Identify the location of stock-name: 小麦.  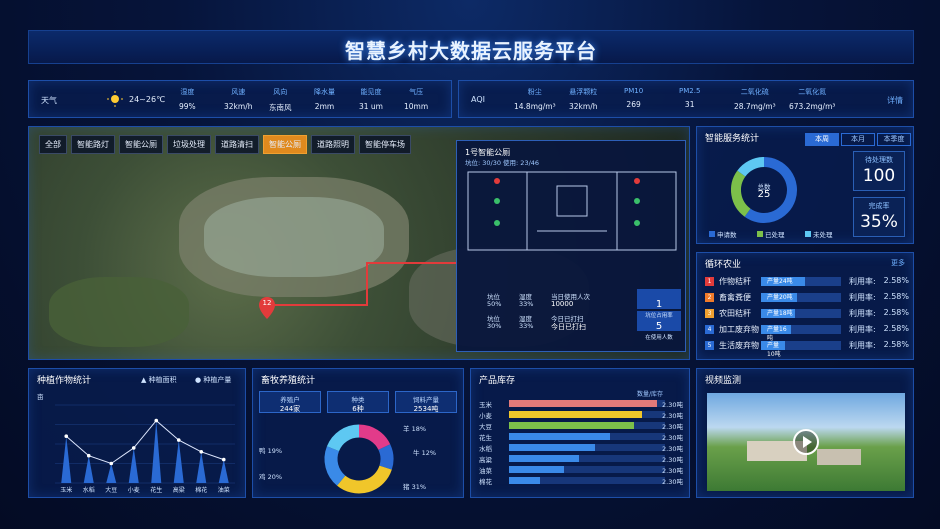
(485, 416).